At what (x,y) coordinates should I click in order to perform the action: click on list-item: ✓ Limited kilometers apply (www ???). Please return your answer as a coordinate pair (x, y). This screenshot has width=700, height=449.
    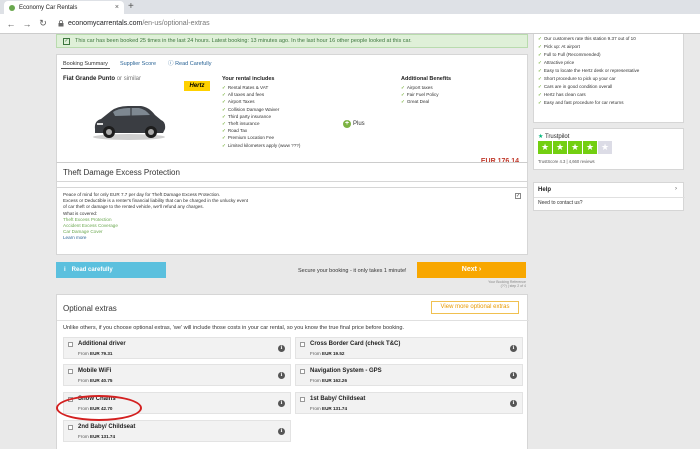
    Looking at the image, I should click on (261, 145).